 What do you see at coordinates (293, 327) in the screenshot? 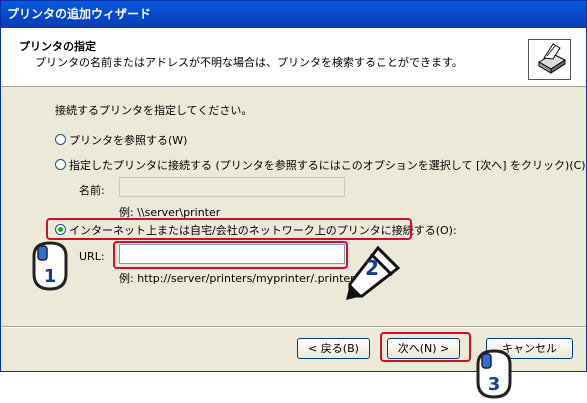
I see `footer-divider` at bounding box center [293, 327].